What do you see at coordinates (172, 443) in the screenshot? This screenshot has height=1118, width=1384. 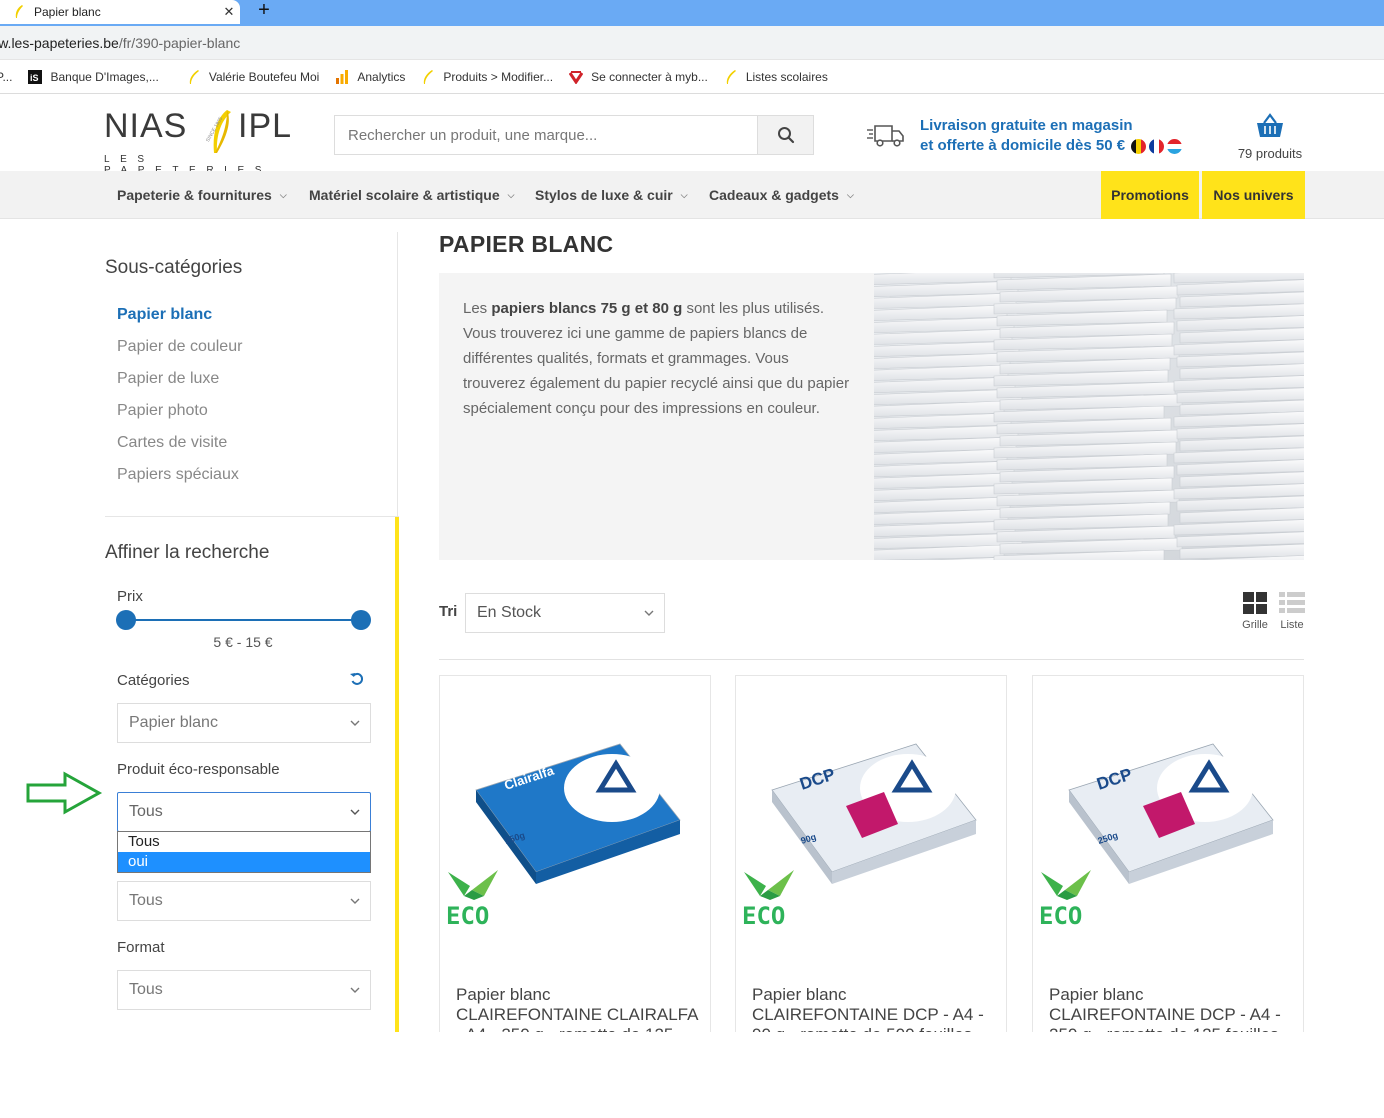 I see `subcategory-cartes-visite: Cartes de visite` at bounding box center [172, 443].